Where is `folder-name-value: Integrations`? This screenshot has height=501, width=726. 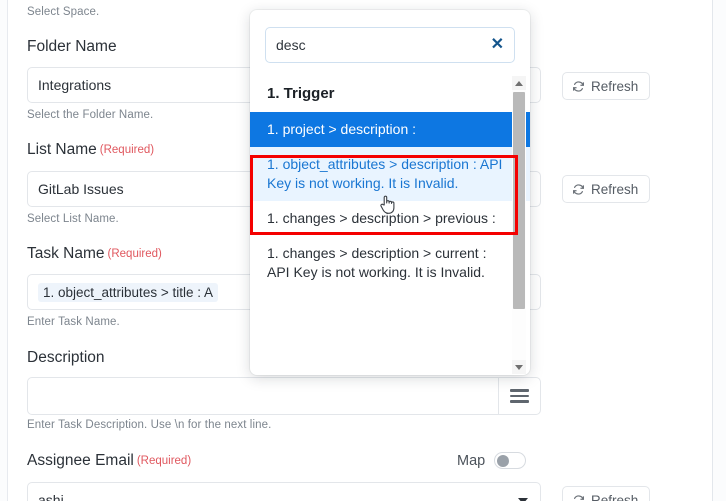
folder-name-value: Integrations is located at coordinates (75, 85).